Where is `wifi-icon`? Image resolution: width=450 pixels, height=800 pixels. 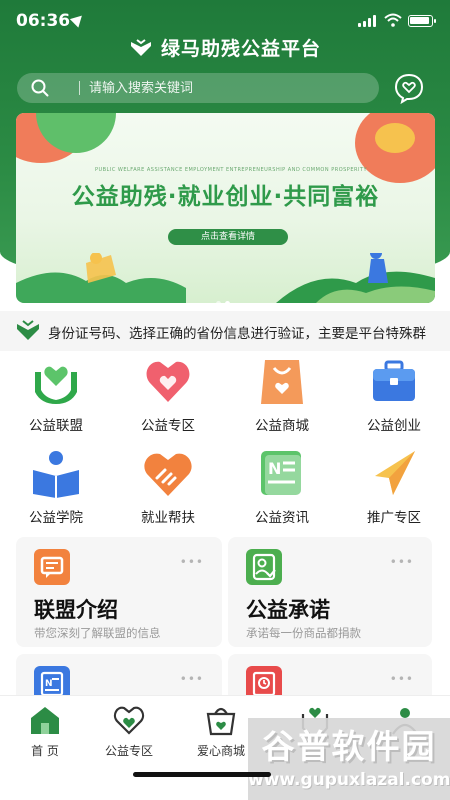
wifi-icon is located at coordinates (393, 20).